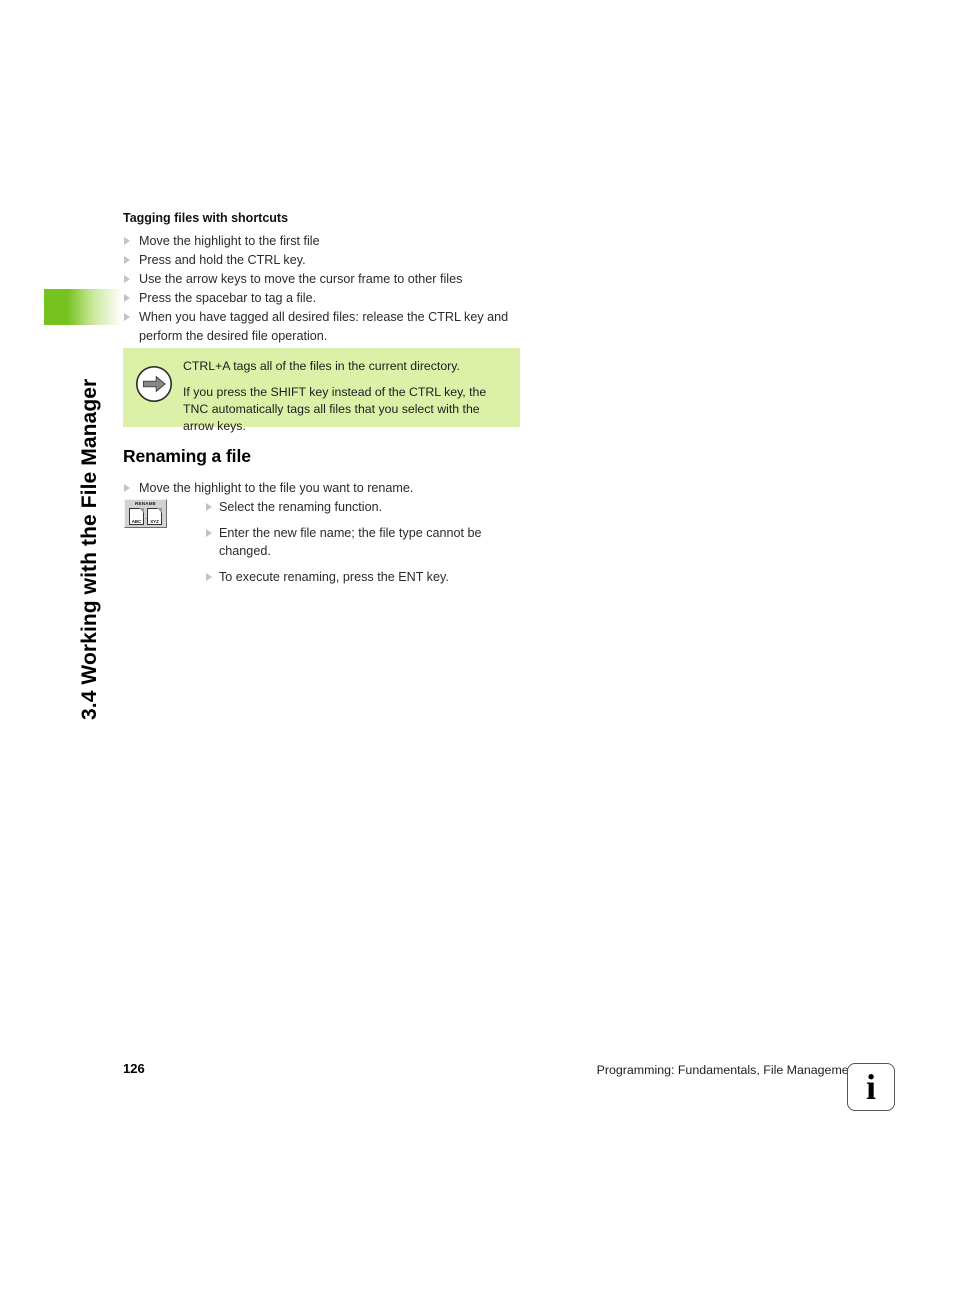 The height and width of the screenshot is (1308, 954). I want to click on list-item: Press the spacebar to tag a file., so click(333, 298).